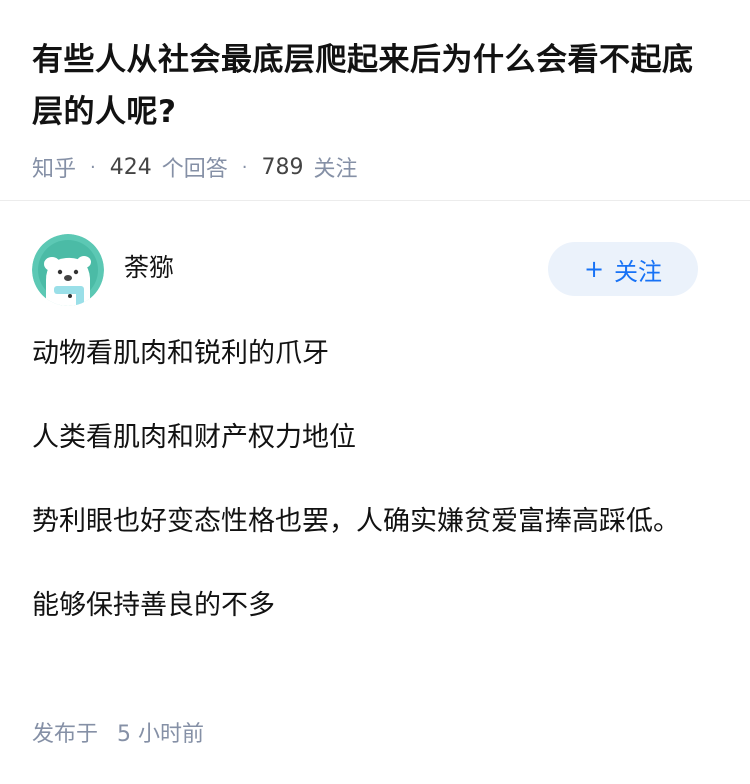 Image resolution: width=750 pixels, height=784 pixels. I want to click on answers-count: 424, so click(130, 167).